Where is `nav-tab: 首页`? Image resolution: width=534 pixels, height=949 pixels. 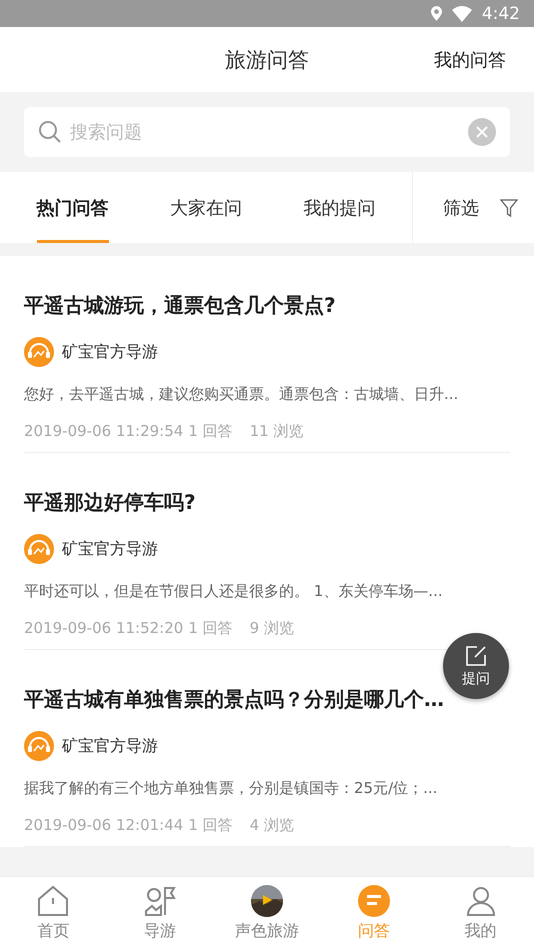 nav-tab: 首页 is located at coordinates (53, 913).